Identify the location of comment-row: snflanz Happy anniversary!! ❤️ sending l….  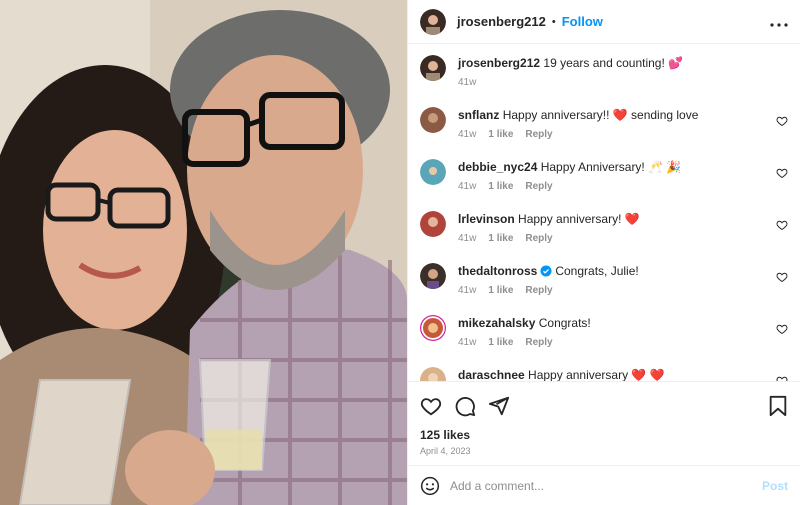
(604, 133).